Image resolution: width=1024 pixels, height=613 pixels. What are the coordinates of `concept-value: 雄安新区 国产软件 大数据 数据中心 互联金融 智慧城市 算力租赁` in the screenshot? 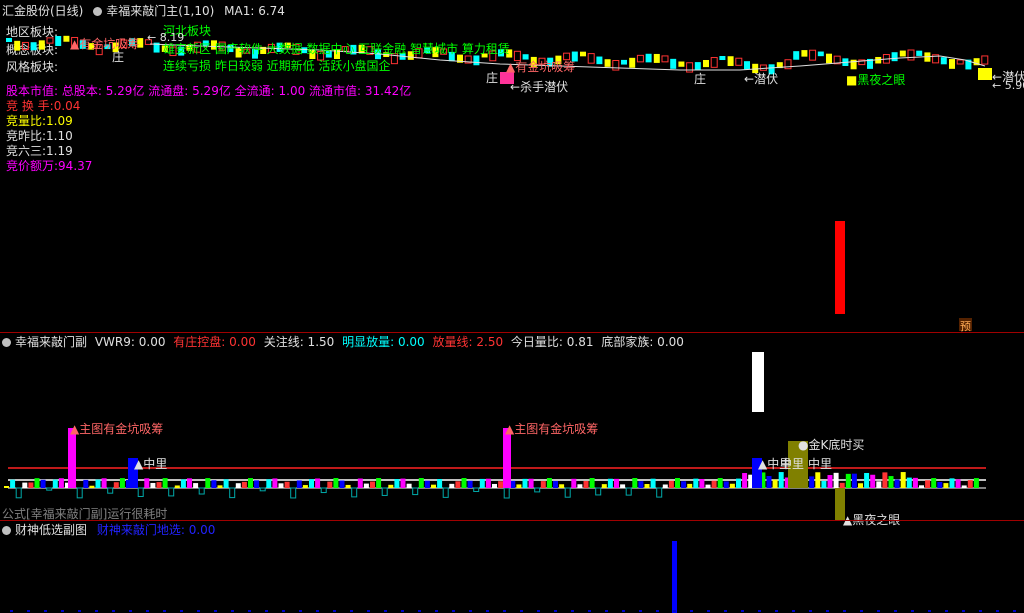 It's located at (336, 49).